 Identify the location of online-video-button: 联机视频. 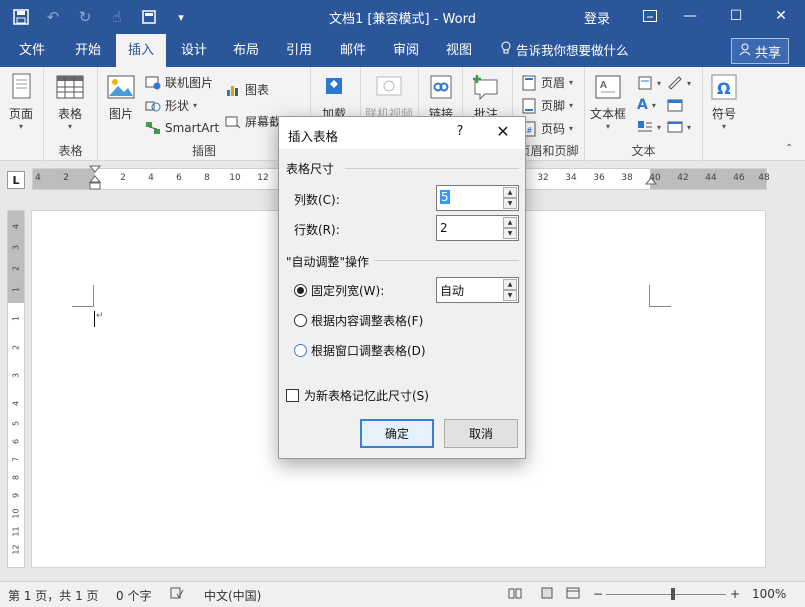
(389, 97).